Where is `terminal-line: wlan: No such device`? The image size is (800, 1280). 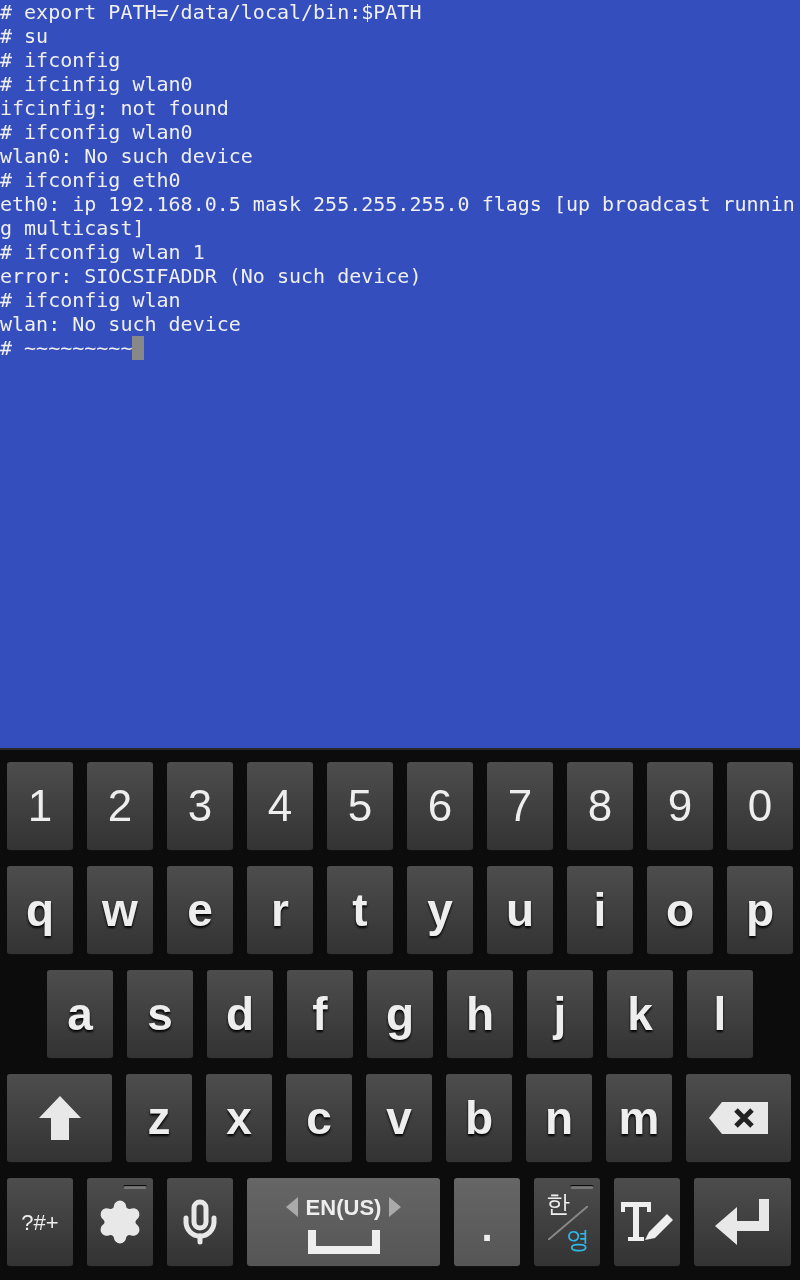
terminal-line: wlan: No such device is located at coordinates (120, 324).